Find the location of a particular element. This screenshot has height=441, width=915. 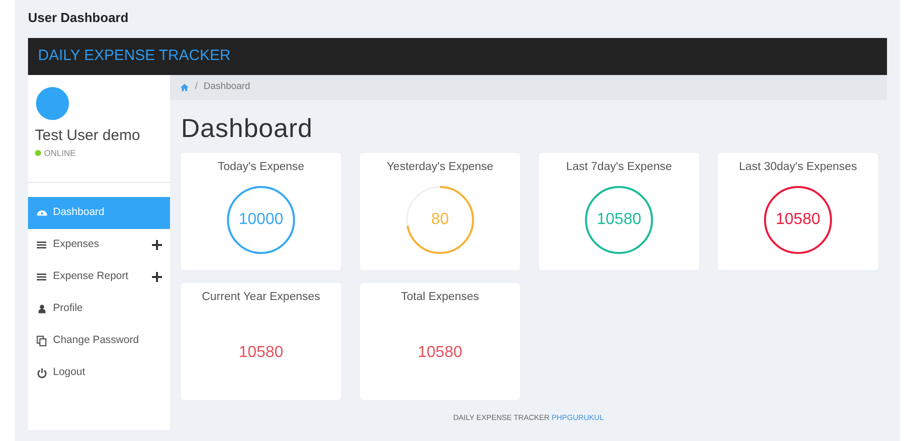

card-title: Total Expenses is located at coordinates (440, 297).